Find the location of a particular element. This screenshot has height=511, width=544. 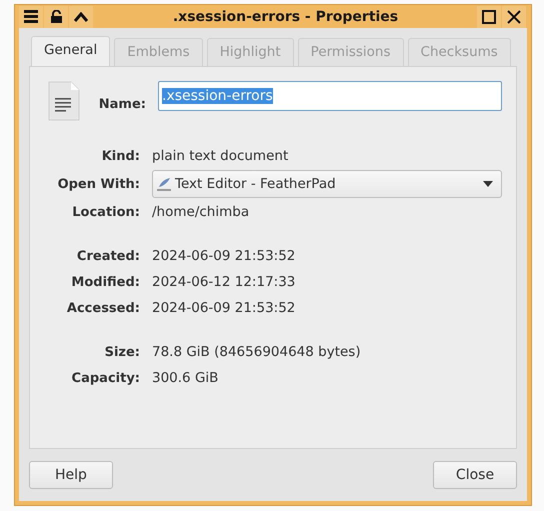

field-label: Name: is located at coordinates (122, 104).